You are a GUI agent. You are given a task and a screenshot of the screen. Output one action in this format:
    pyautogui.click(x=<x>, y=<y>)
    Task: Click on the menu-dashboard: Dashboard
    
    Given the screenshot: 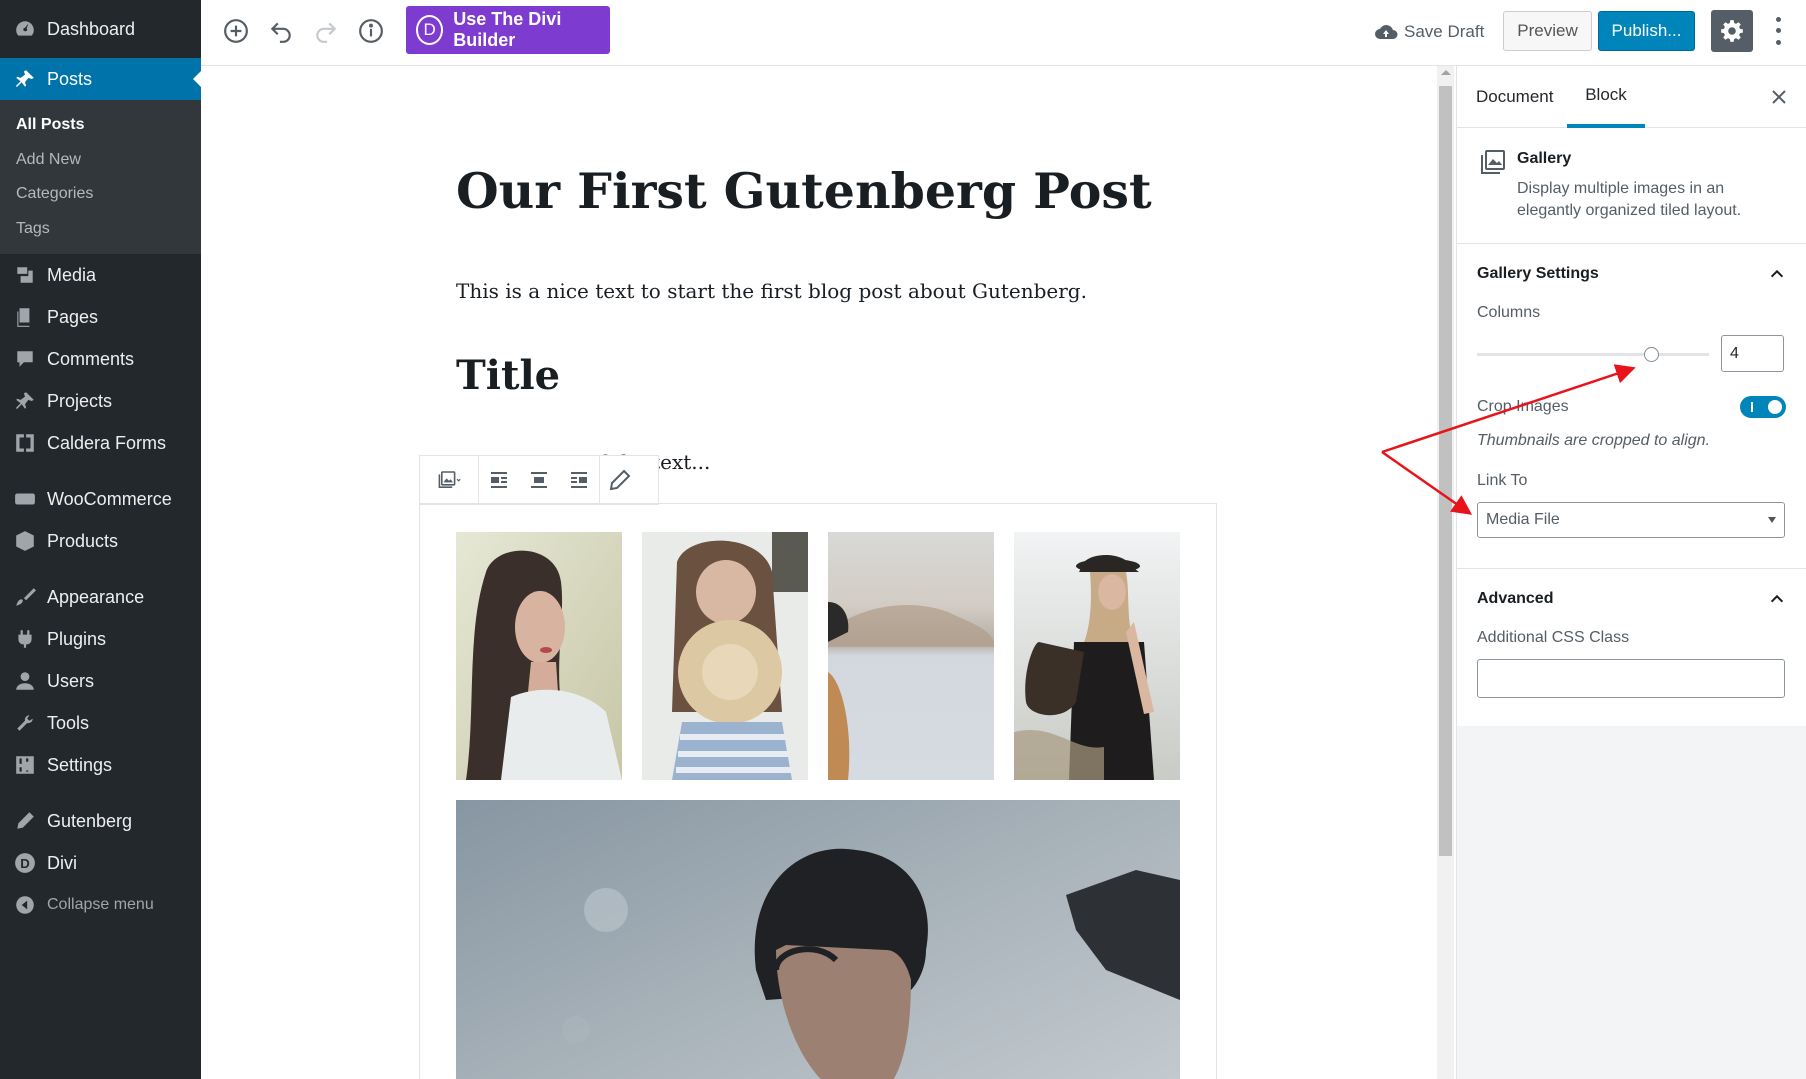 What is the action you would take?
    pyautogui.click(x=100, y=29)
    